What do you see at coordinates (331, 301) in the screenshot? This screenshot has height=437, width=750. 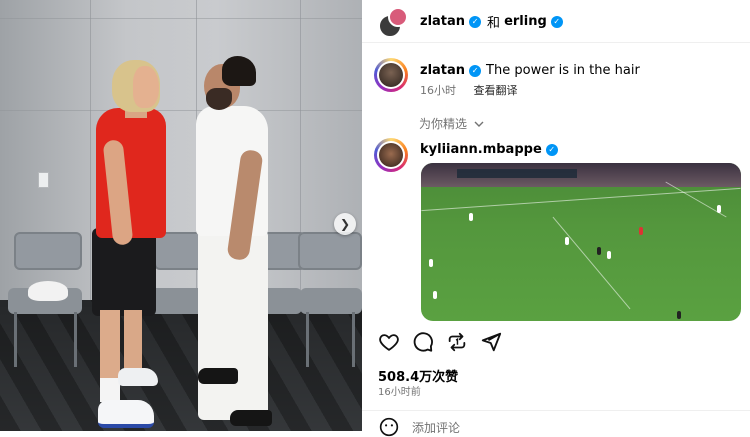 I see `chair-seat` at bounding box center [331, 301].